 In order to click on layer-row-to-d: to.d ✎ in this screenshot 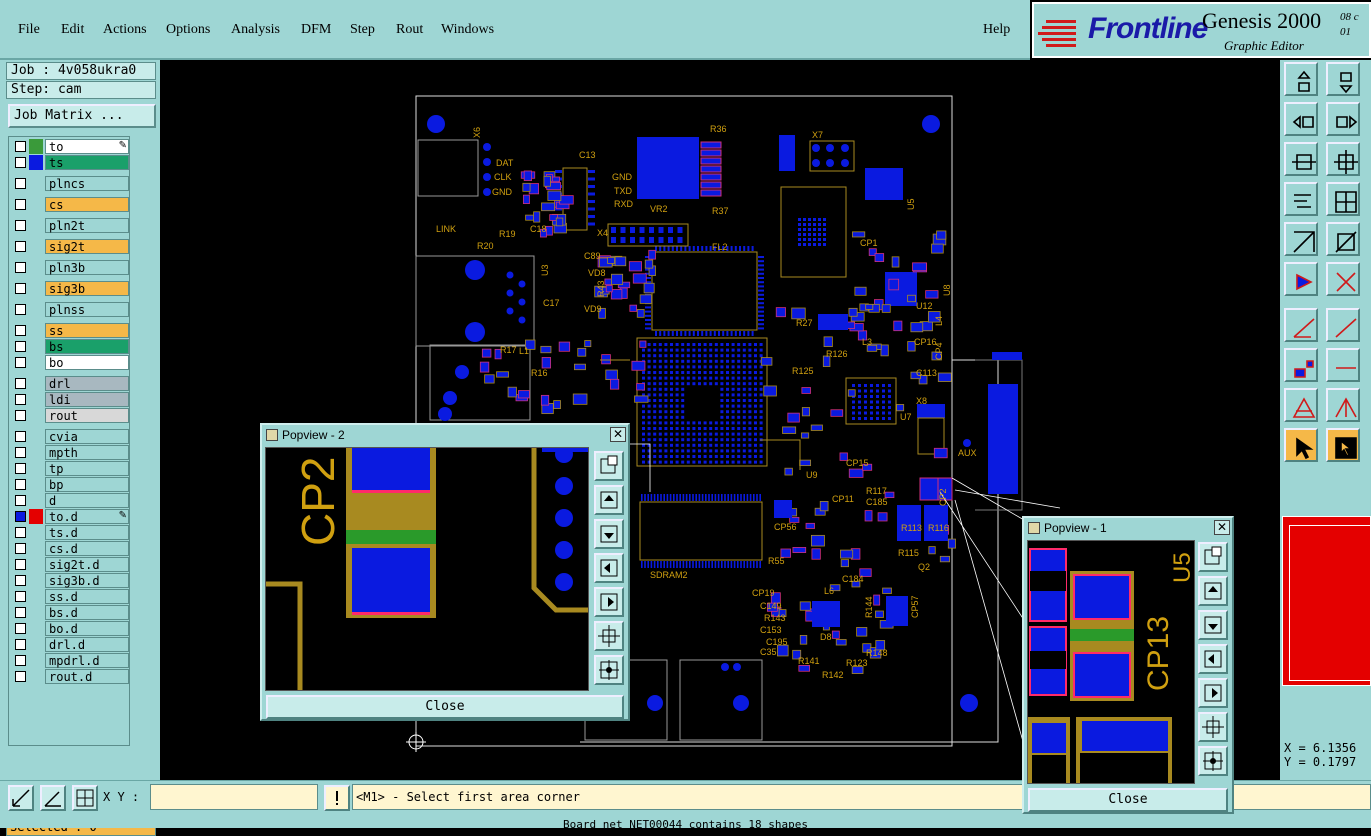, I will do `click(70, 516)`.